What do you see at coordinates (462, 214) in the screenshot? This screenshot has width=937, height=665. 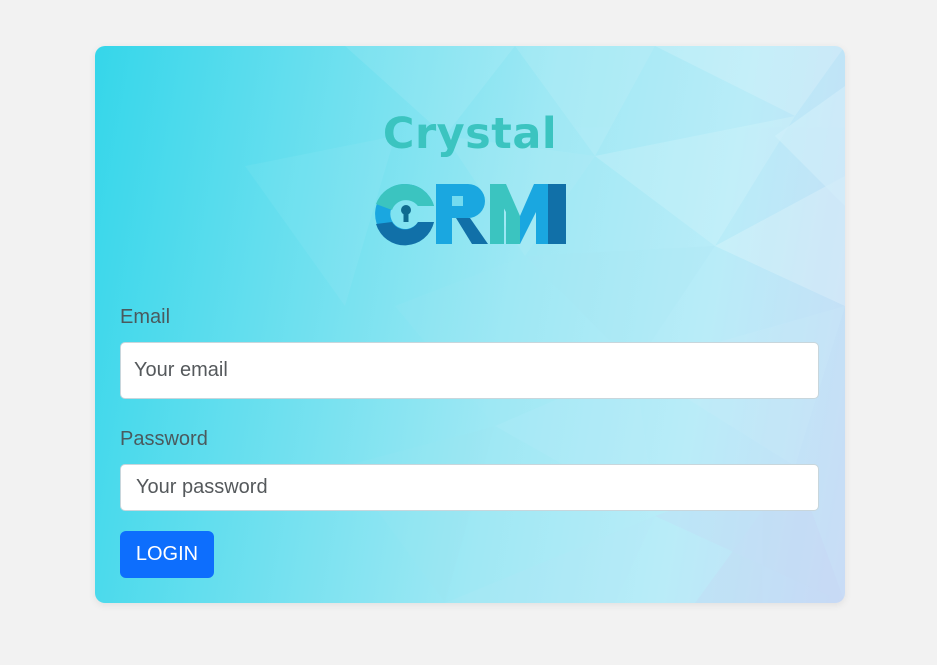 I see `logo-letter-r` at bounding box center [462, 214].